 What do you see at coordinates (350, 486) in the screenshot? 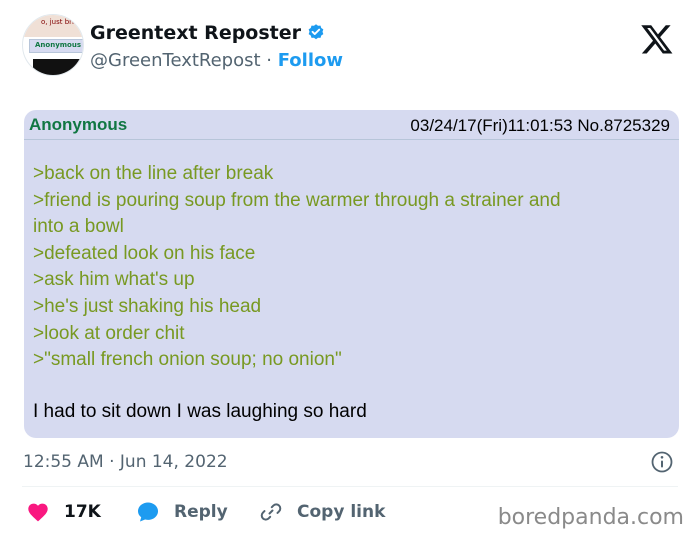
I see `divider` at bounding box center [350, 486].